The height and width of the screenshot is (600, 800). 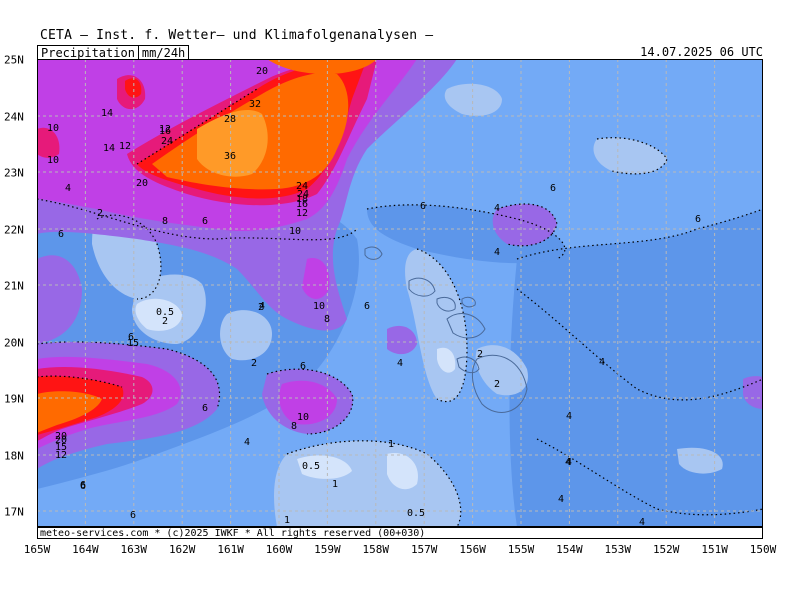 I want to click on contour-value-label: 24, so click(x=167, y=141).